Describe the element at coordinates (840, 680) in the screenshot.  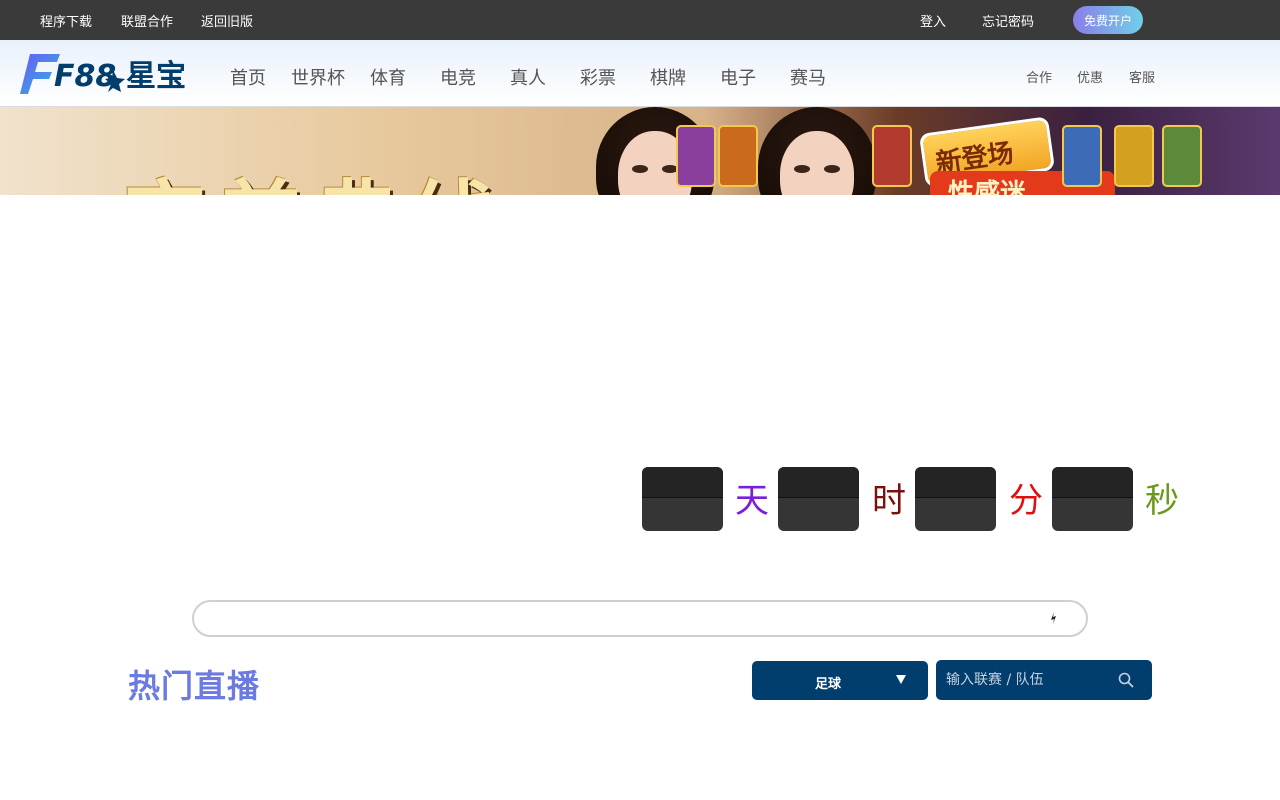
I see `sport-select-dropdown: 足球` at that location.